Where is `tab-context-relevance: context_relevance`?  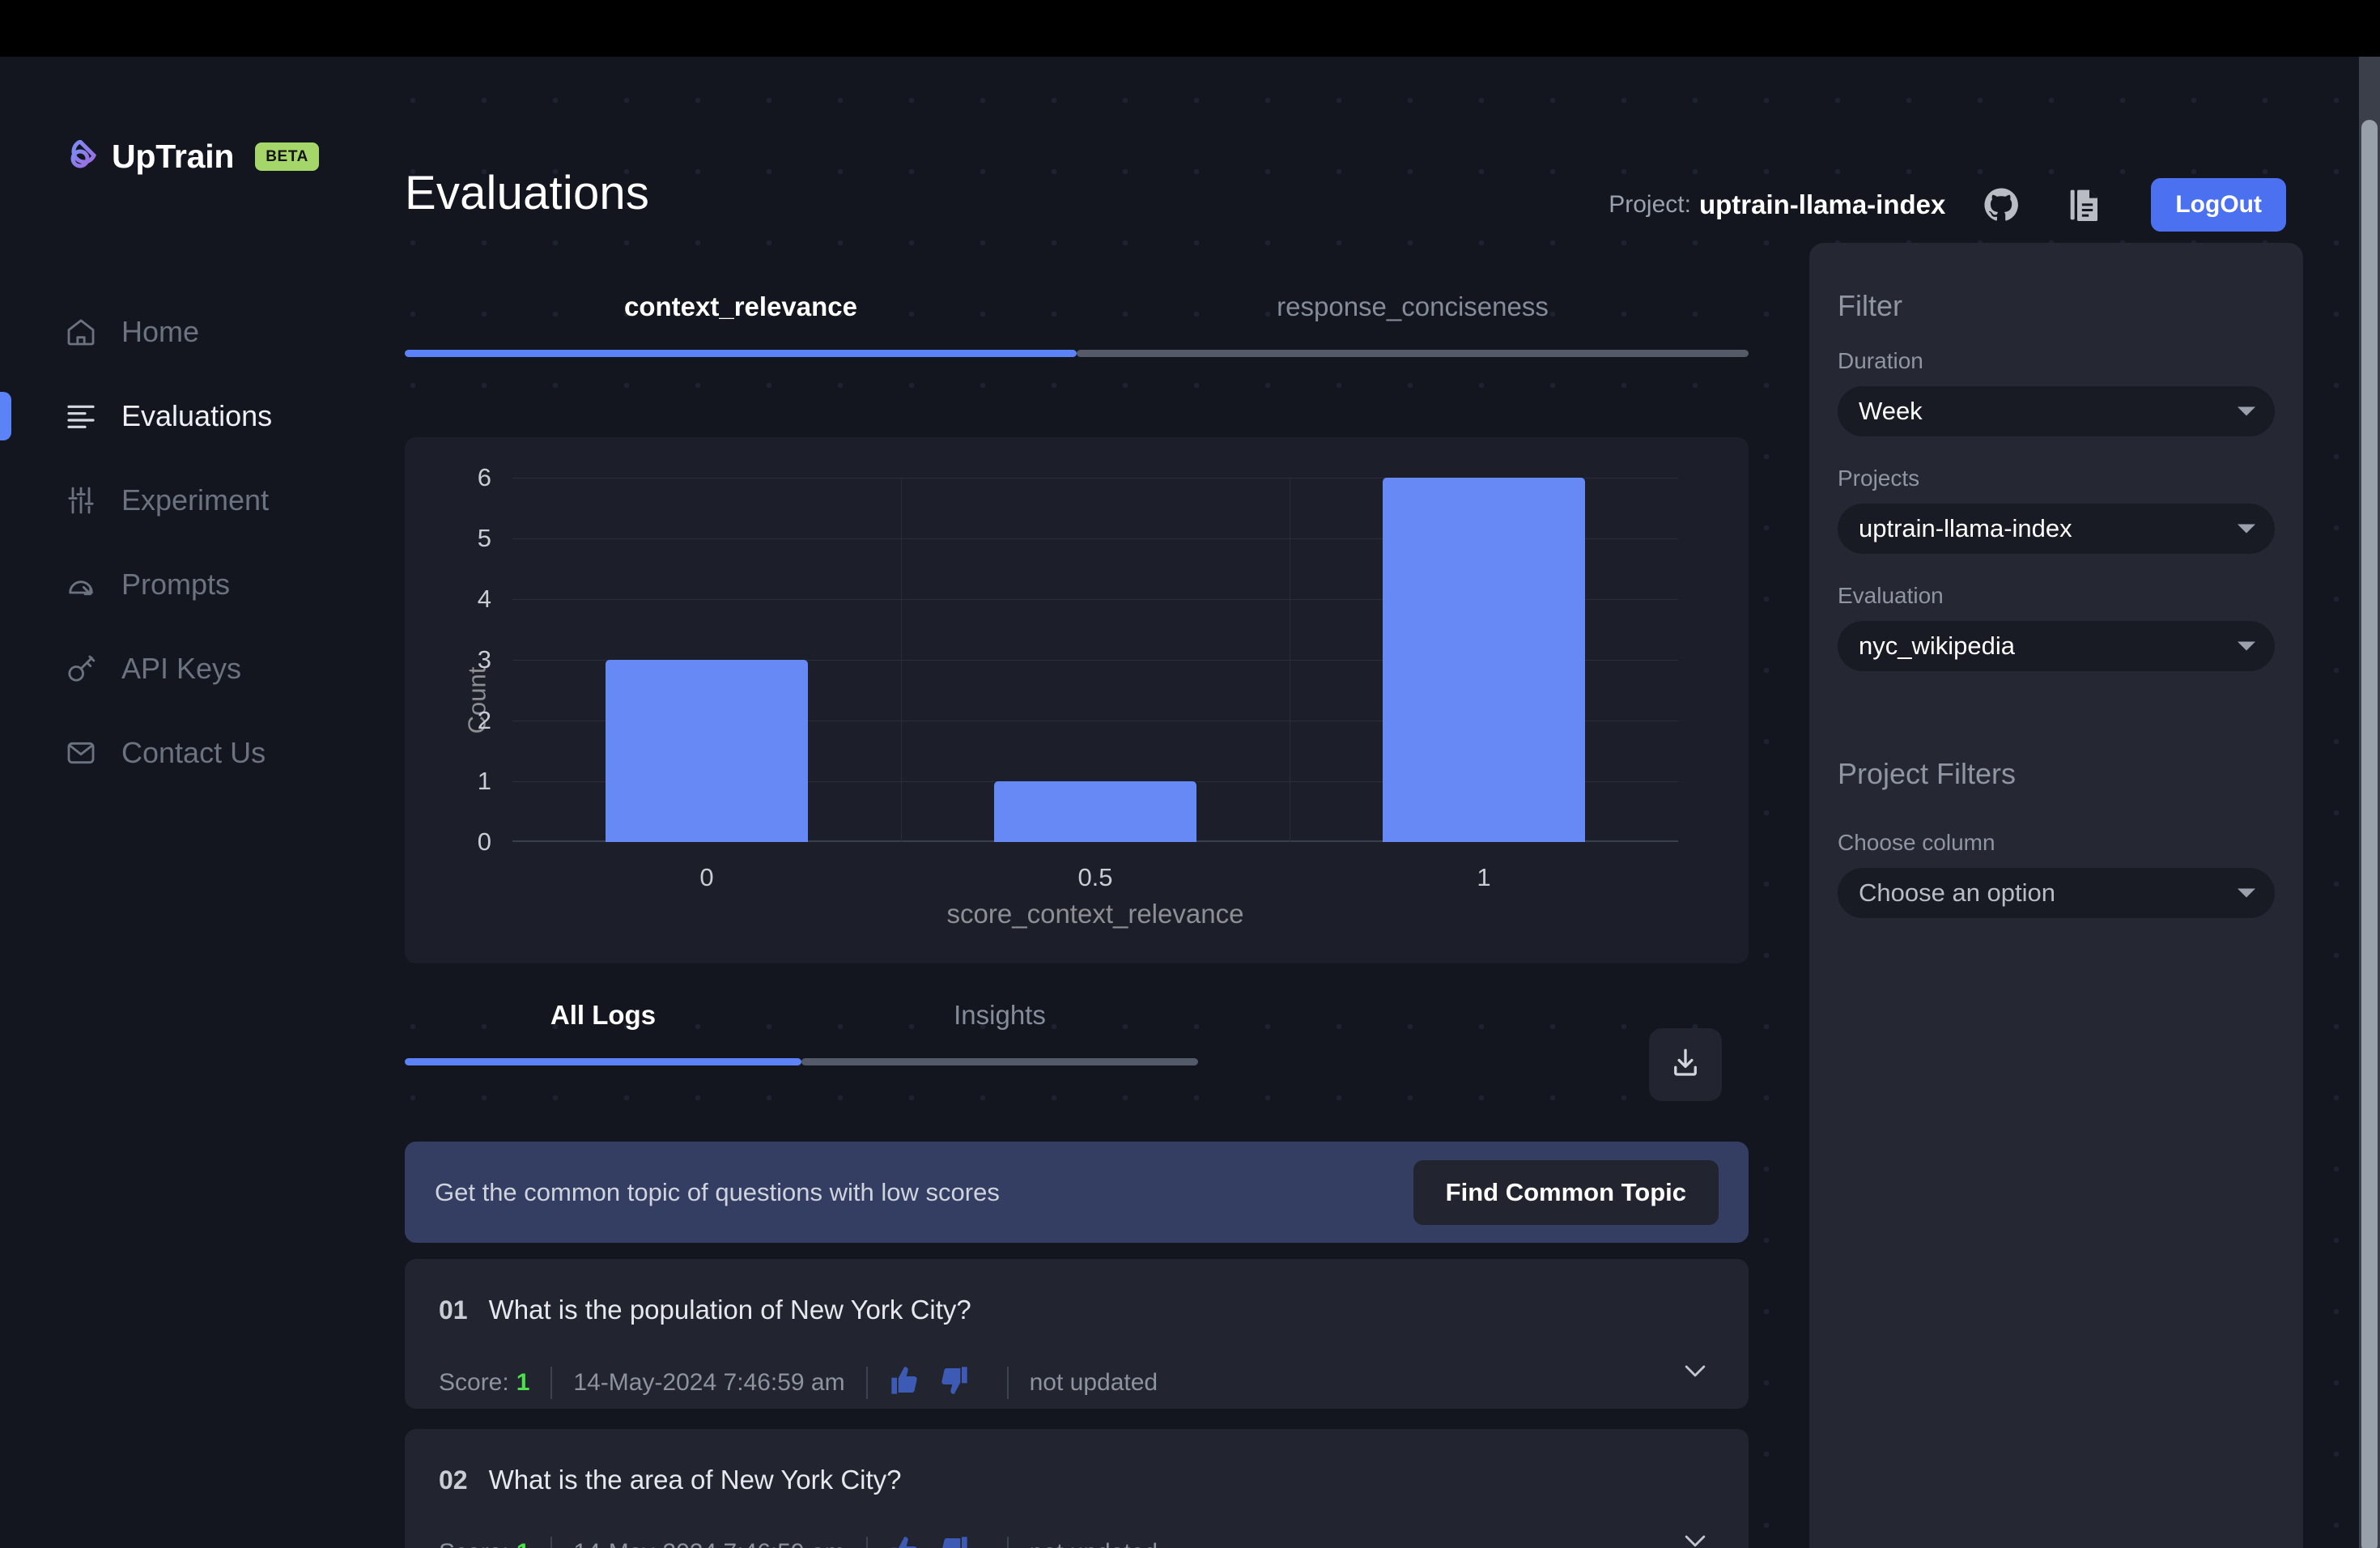 tab-context-relevance: context_relevance is located at coordinates (741, 341).